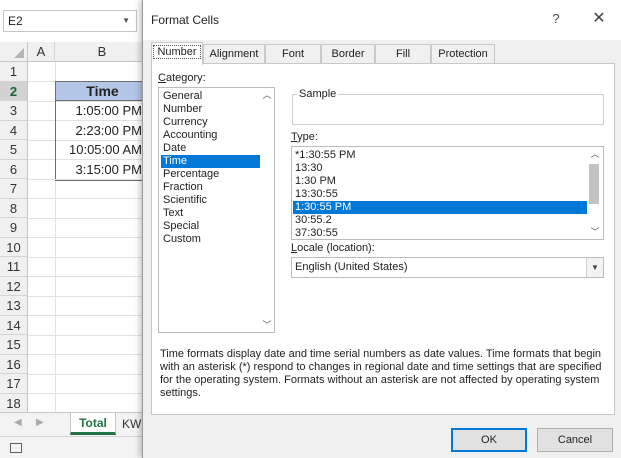 The image size is (621, 458). I want to click on time-cell: 10:05:00 AM, so click(102, 150).